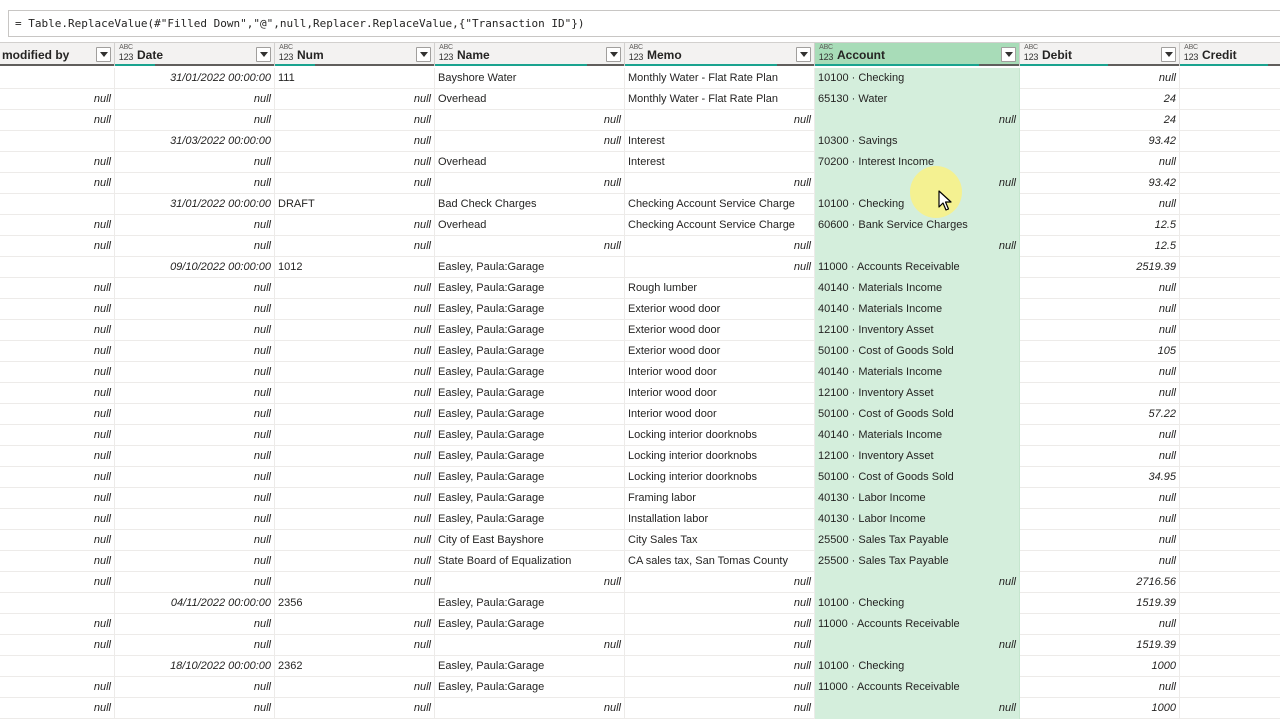  I want to click on cell-date: 04/11/2022 00:00:00, so click(195, 603).